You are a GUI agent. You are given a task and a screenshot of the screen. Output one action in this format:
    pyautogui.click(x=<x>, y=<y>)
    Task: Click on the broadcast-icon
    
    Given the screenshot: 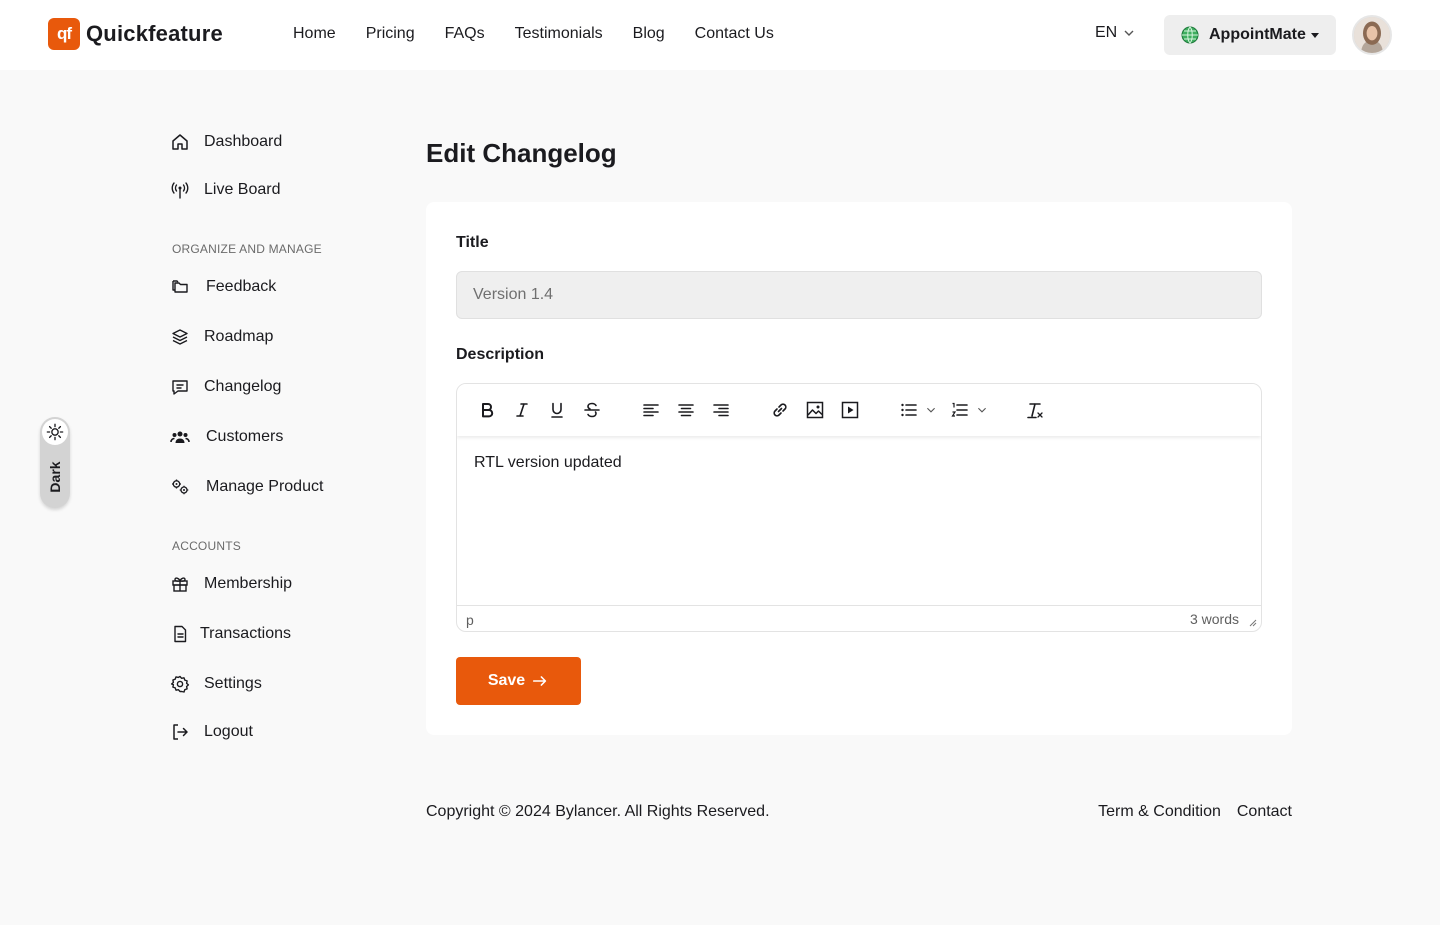 What is the action you would take?
    pyautogui.click(x=180, y=190)
    